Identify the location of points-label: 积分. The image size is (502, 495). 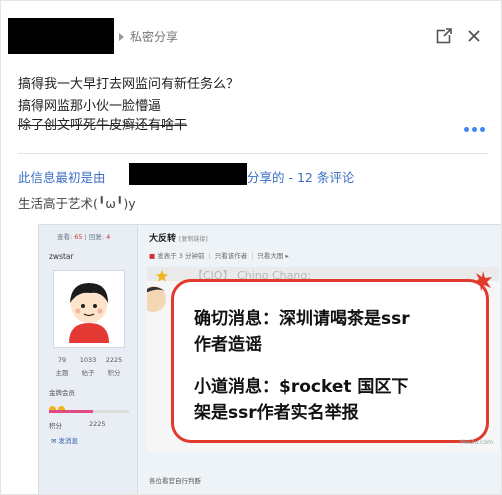
(114, 373).